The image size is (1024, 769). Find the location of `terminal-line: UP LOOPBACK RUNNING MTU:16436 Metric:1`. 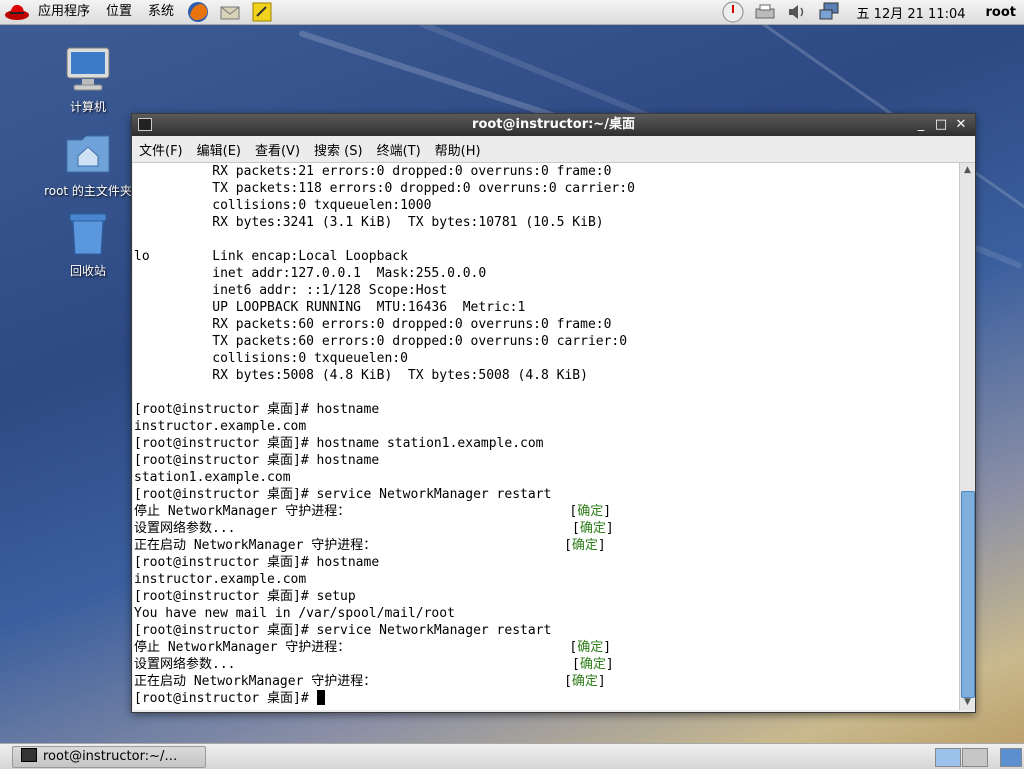

terminal-line: UP LOOPBACK RUNNING MTU:16436 Metric:1 is located at coordinates (546, 307).